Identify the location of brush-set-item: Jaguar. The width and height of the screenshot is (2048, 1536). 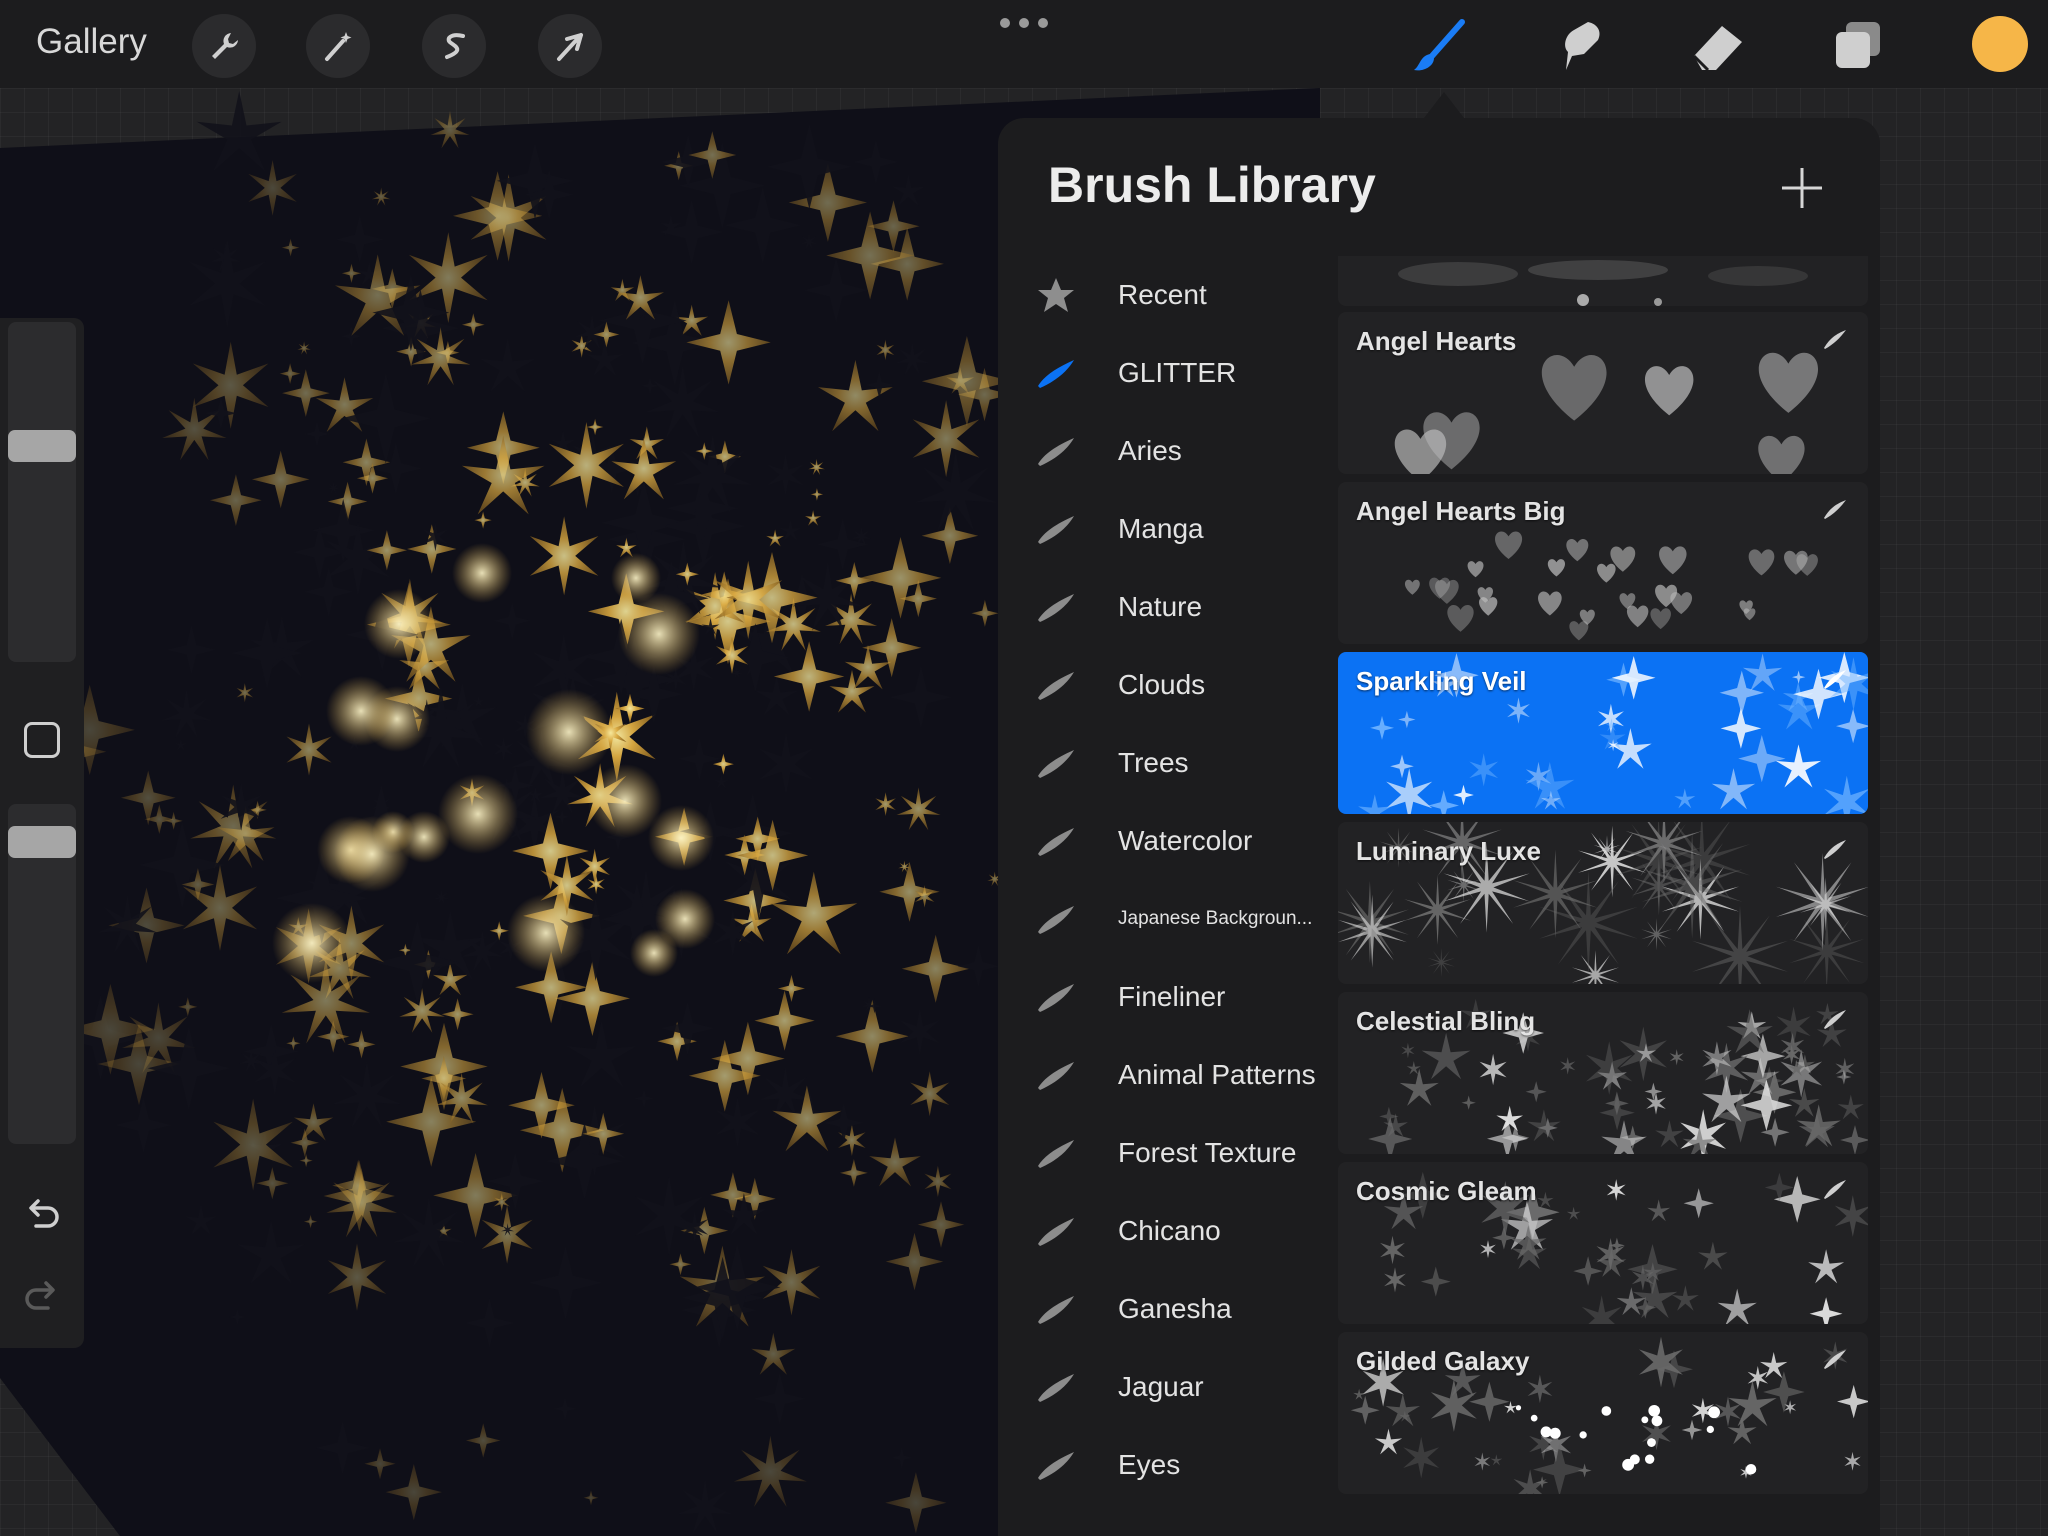
(1168, 1387).